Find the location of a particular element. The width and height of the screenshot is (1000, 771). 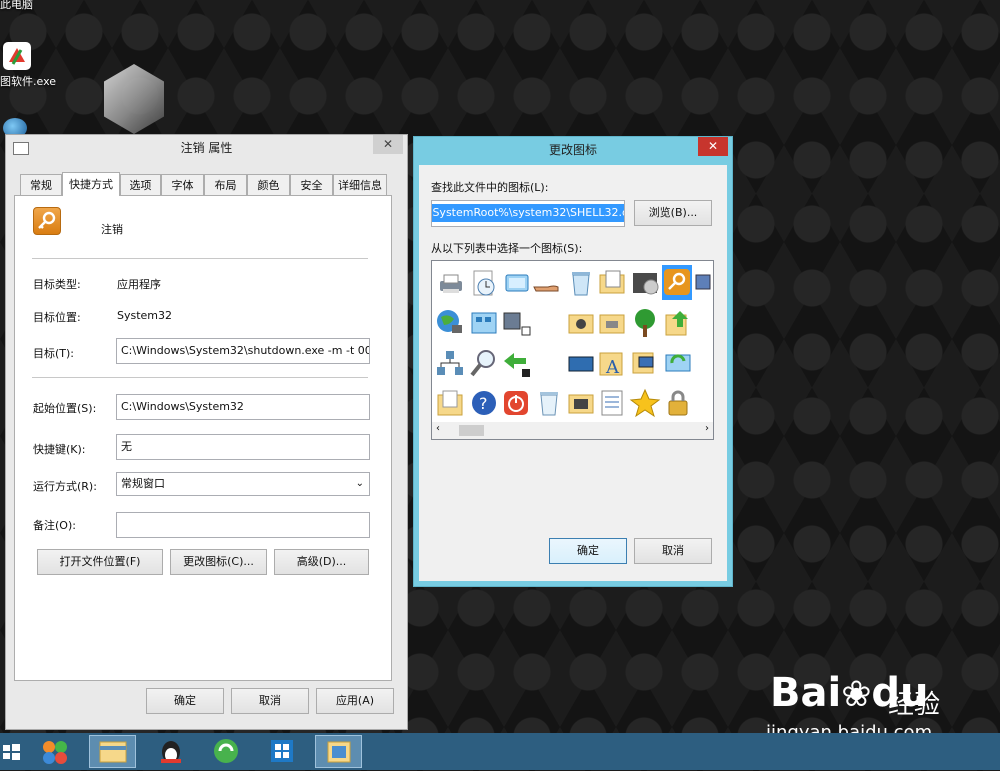

window-app-icon is located at coordinates (21, 148).